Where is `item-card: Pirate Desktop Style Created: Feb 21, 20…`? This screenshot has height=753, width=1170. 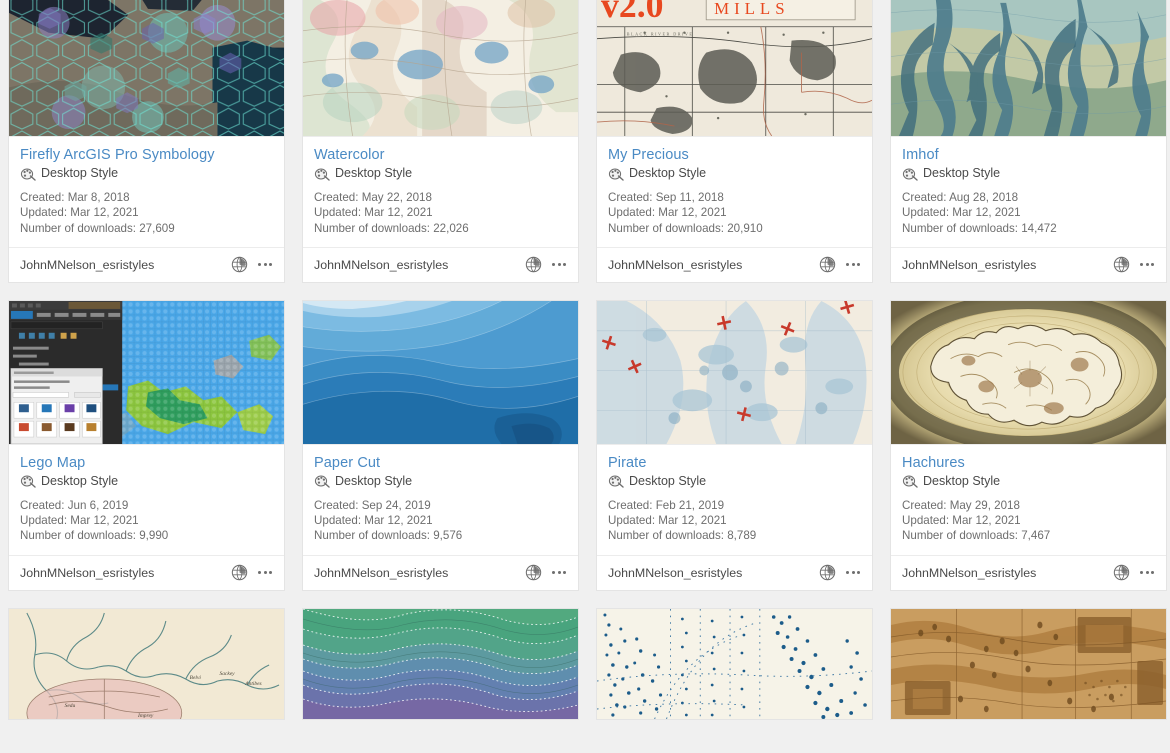 item-card: Pirate Desktop Style Created: Feb 21, 20… is located at coordinates (734, 445).